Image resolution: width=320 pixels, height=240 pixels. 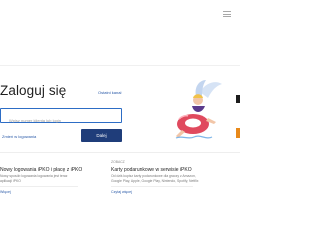 What do you see at coordinates (101, 135) in the screenshot?
I see `next-button: Dalej` at bounding box center [101, 135].